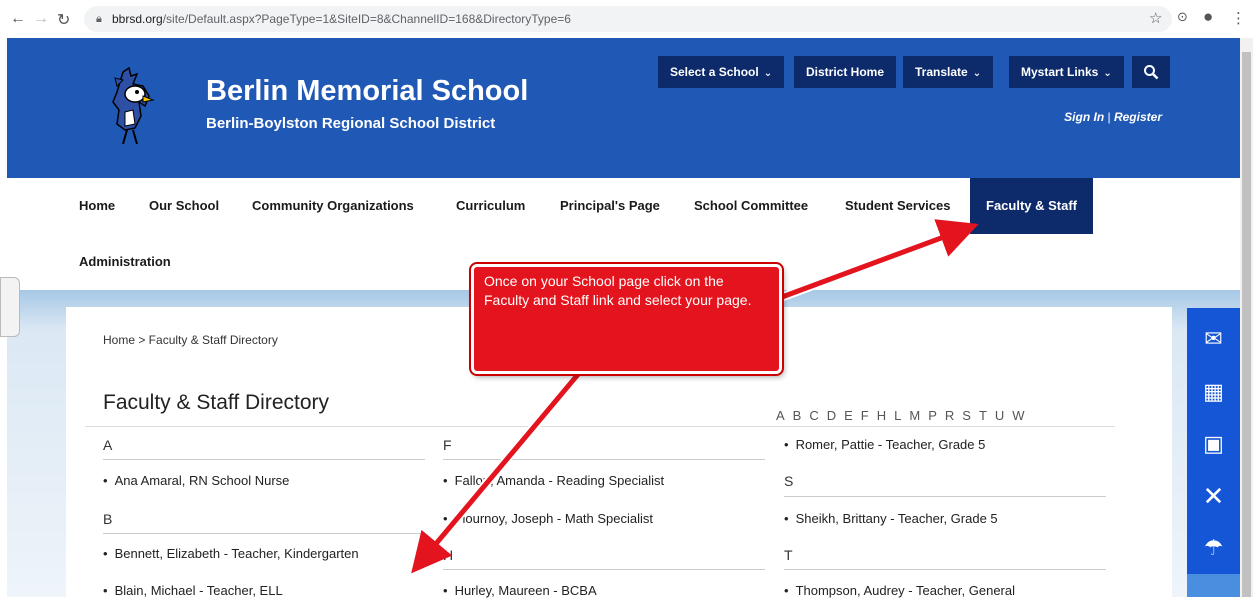  What do you see at coordinates (941, 72) in the screenshot?
I see `translate-label: Translate` at bounding box center [941, 72].